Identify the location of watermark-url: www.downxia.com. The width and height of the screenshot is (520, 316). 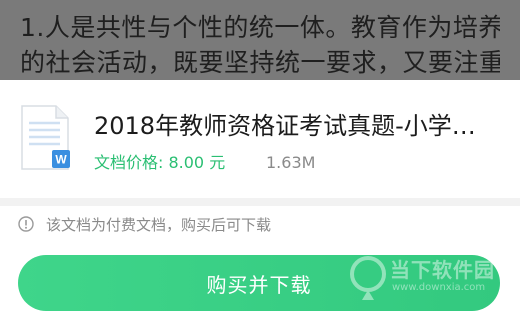
(439, 287).